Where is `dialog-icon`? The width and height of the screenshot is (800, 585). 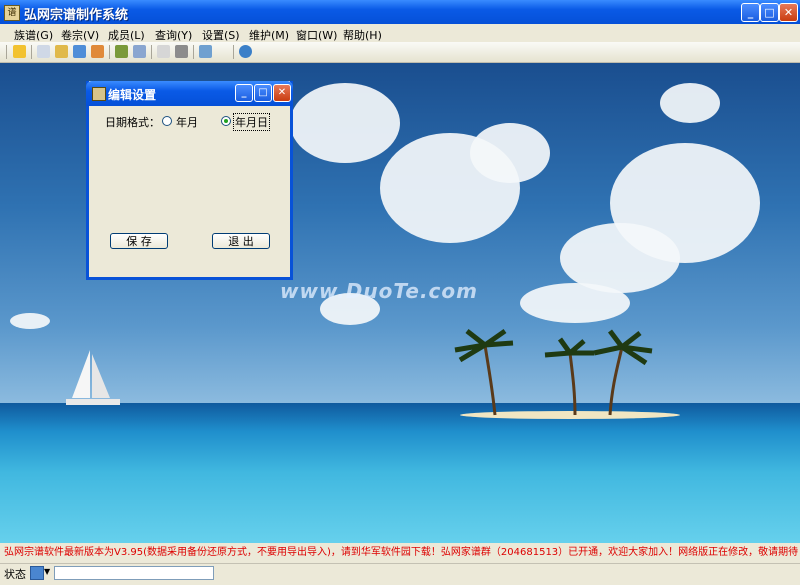
dialog-icon is located at coordinates (99, 94).